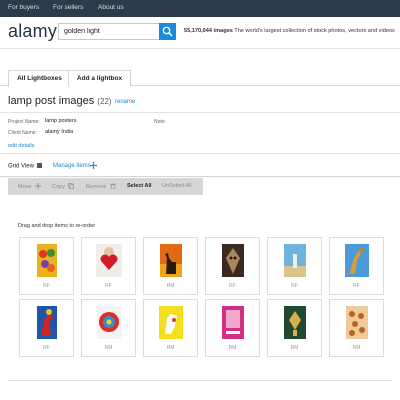 This screenshot has width=400, height=400. What do you see at coordinates (37, 186) in the screenshot?
I see `move-icon` at bounding box center [37, 186].